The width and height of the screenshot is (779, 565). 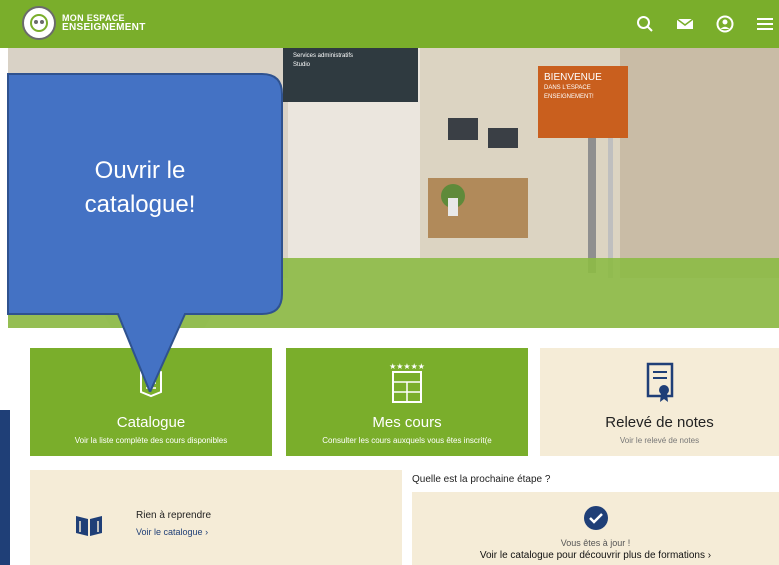 I want to click on top-navigation-bar: MON ESPACE ENSEIGNEMENT, so click(x=389, y=24).